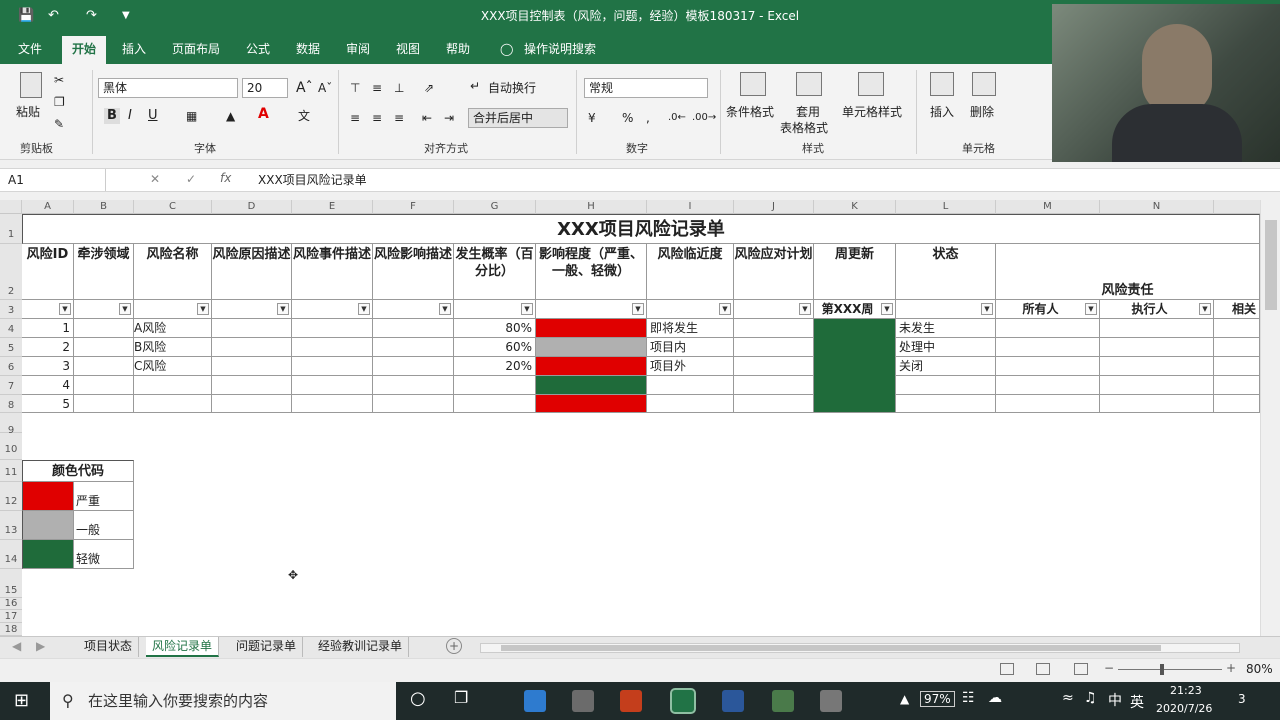 The height and width of the screenshot is (720, 1280). What do you see at coordinates (11, 229) in the screenshot?
I see `row-header: 1` at bounding box center [11, 229].